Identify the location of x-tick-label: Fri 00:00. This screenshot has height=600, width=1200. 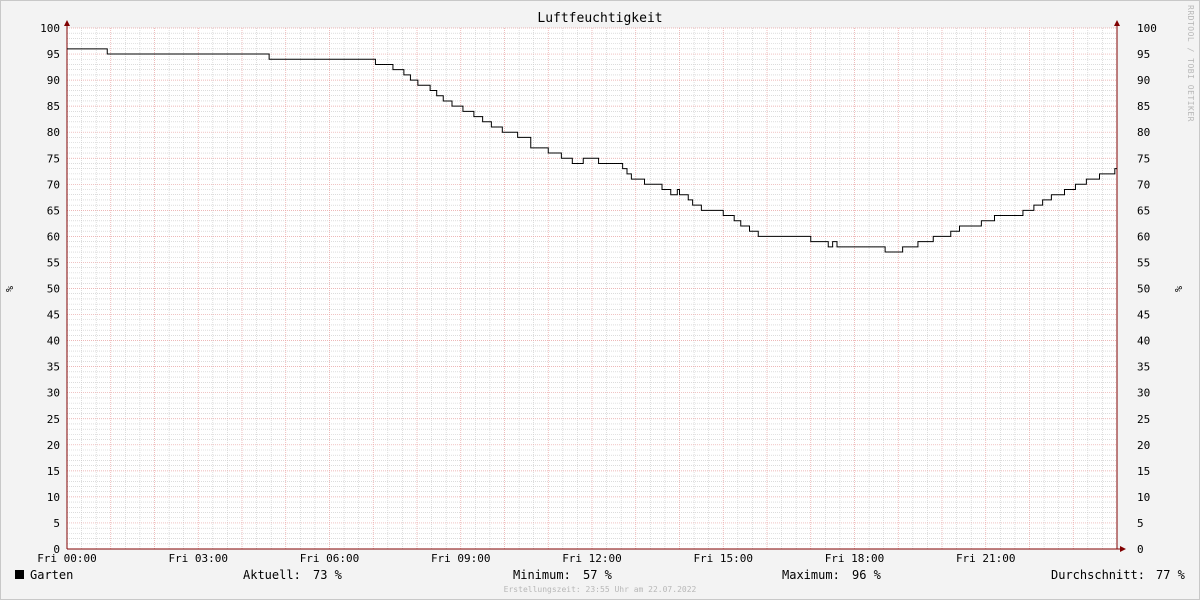
(67, 558).